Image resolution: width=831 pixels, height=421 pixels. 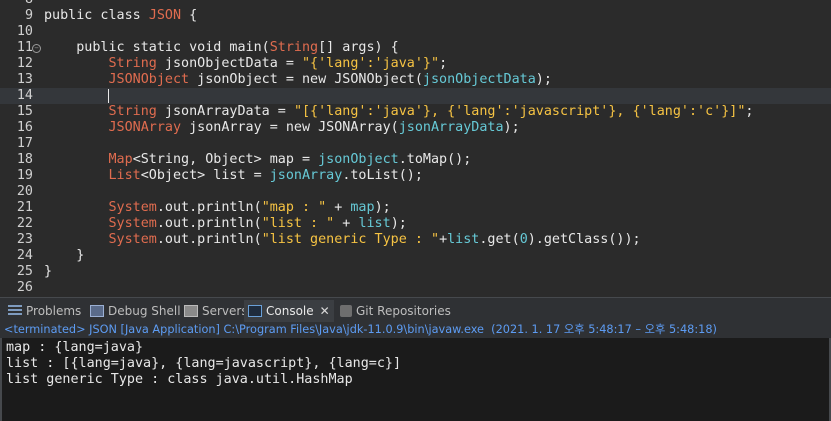 I want to click on code-token: ).getClass());, so click(x=584, y=239).